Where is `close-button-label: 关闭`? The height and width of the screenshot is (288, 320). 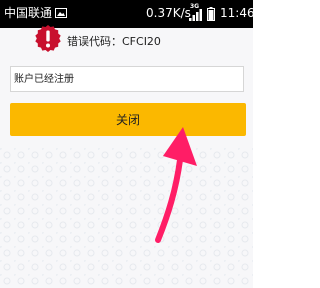 close-button-label: 关闭 is located at coordinates (127, 120).